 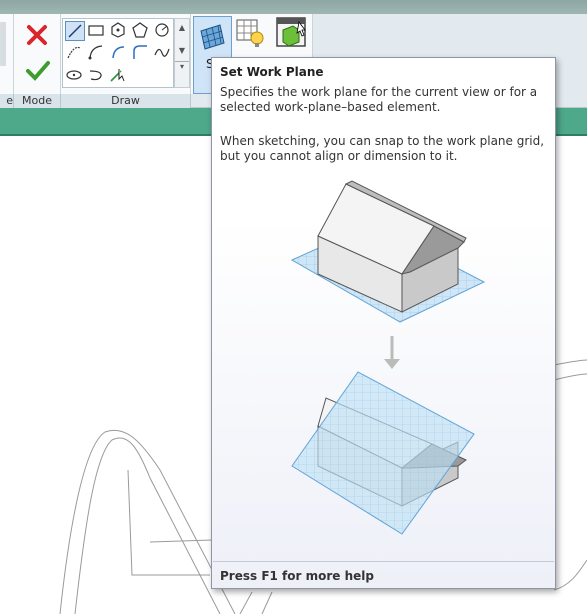 What do you see at coordinates (182, 66) in the screenshot?
I see `expand-gallery-icon: ▾` at bounding box center [182, 66].